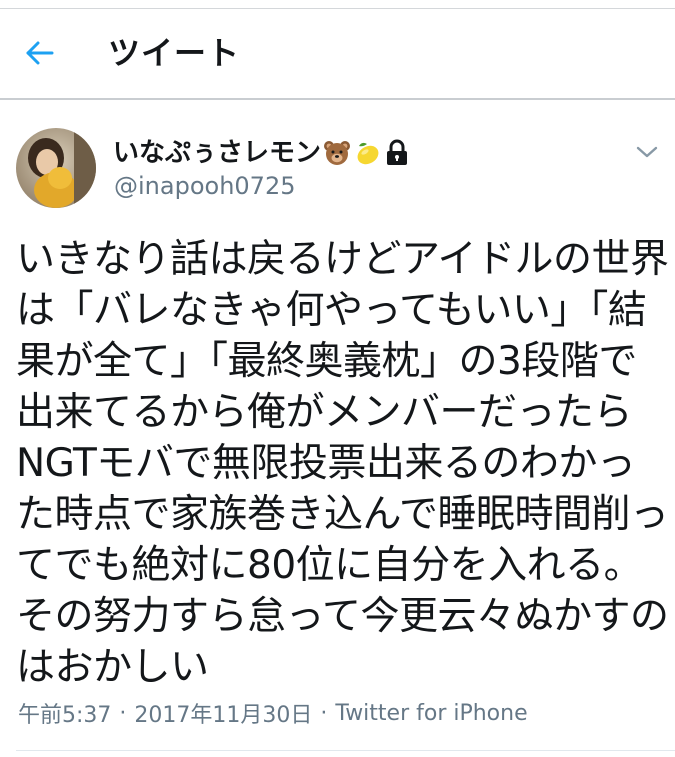 Image resolution: width=675 pixels, height=757 pixels. I want to click on tweet-text-line: いきなり話は戻るけどアイドルの世界, so click(342, 259).